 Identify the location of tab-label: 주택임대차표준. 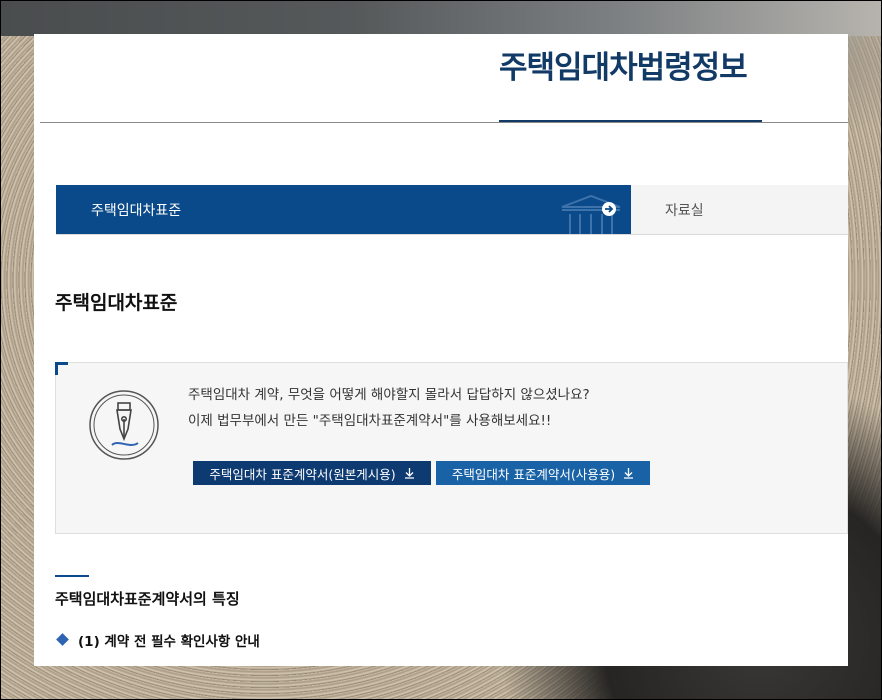
(136, 211).